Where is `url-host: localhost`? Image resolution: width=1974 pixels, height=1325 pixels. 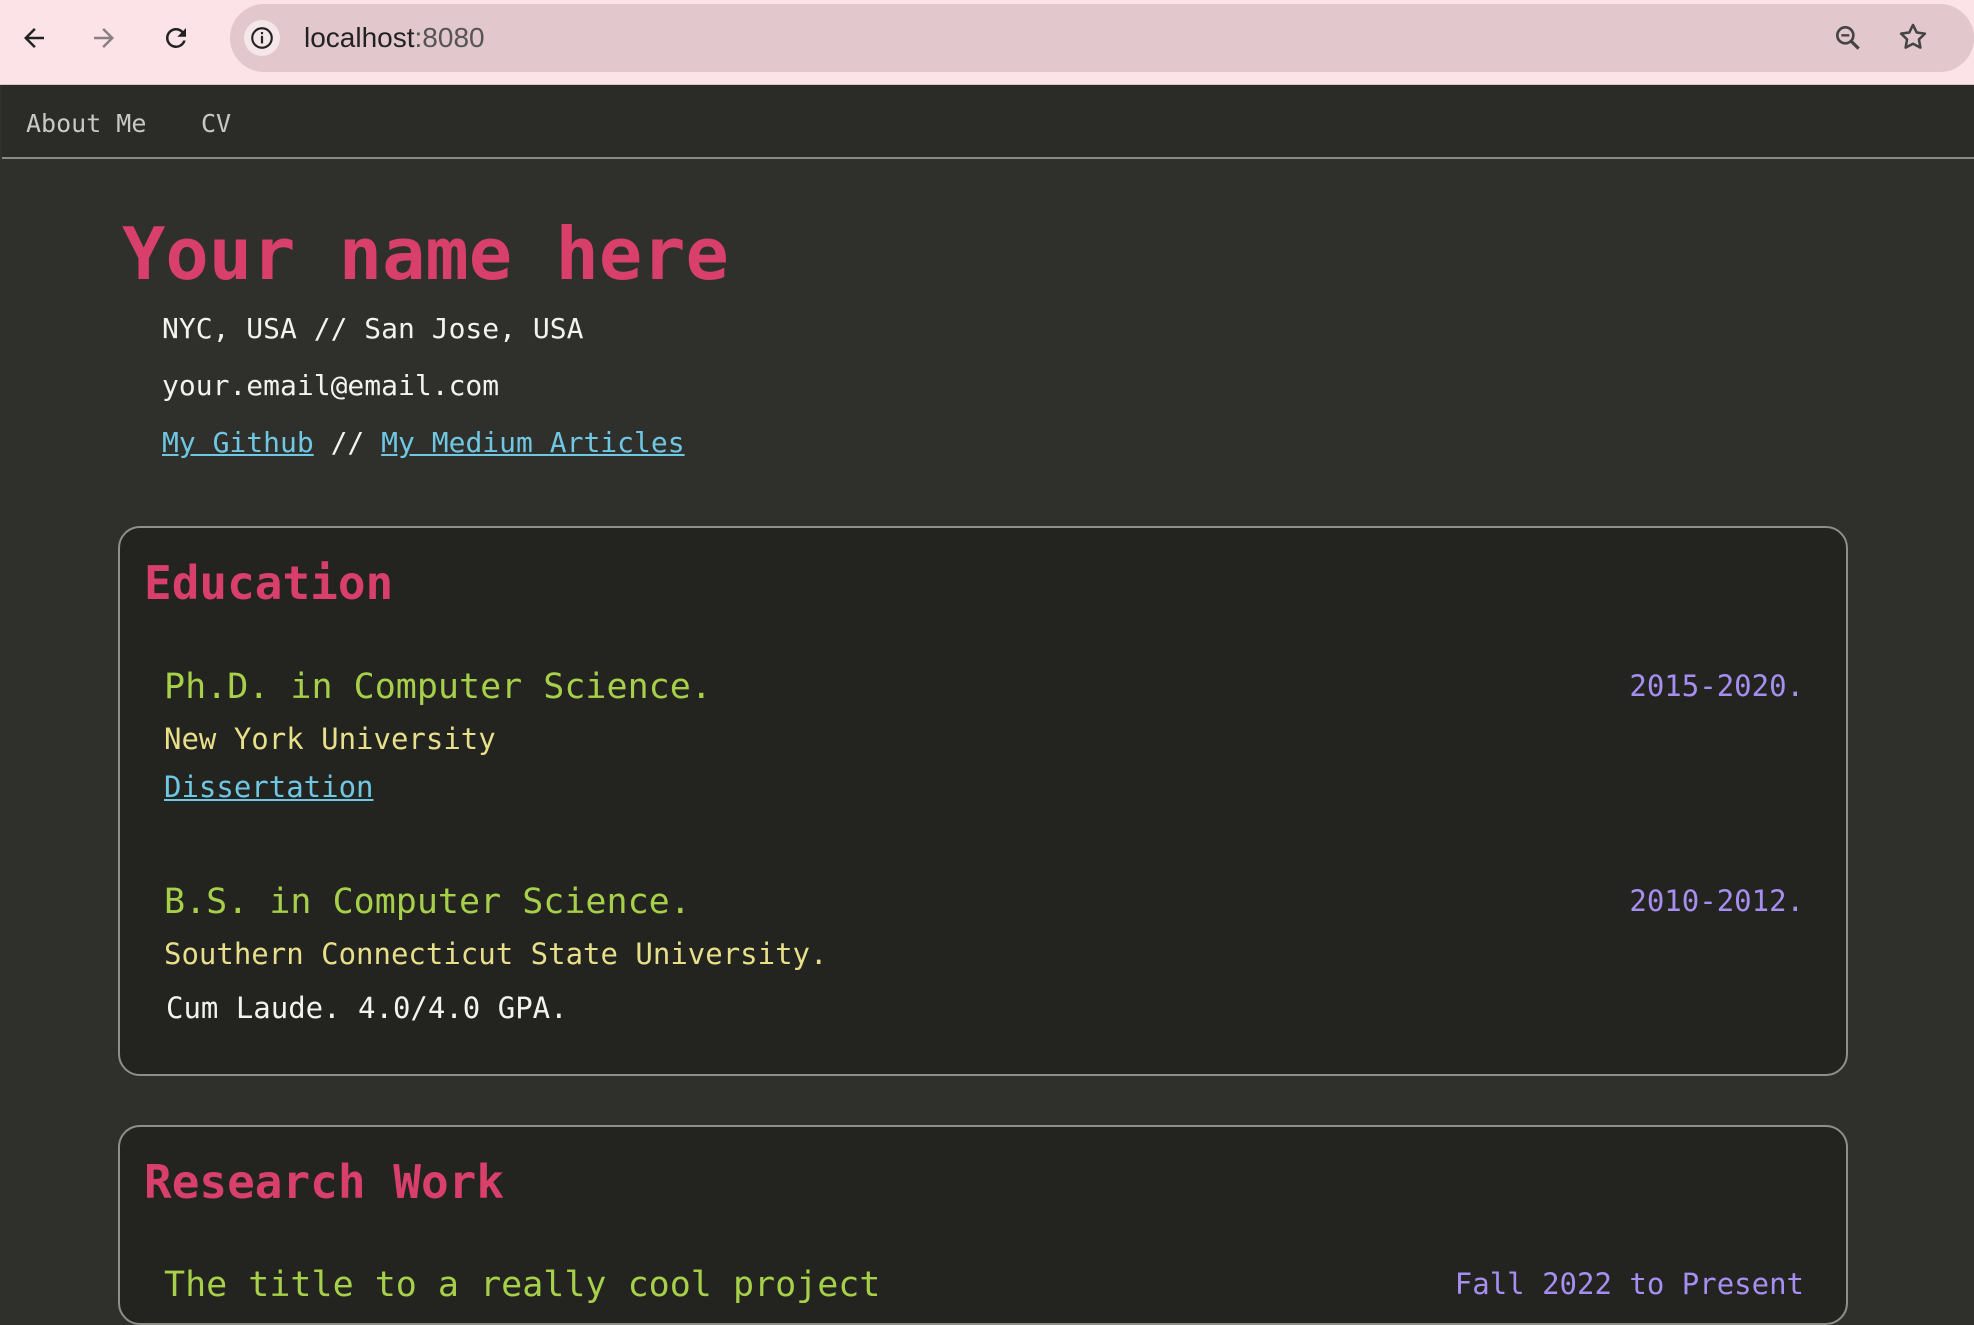
url-host: localhost is located at coordinates (359, 37).